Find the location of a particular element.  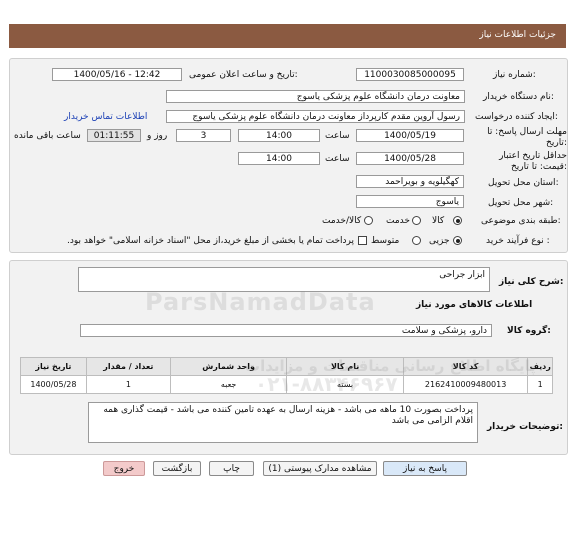

need-number-field: 1100030085000095 is located at coordinates (410, 74).